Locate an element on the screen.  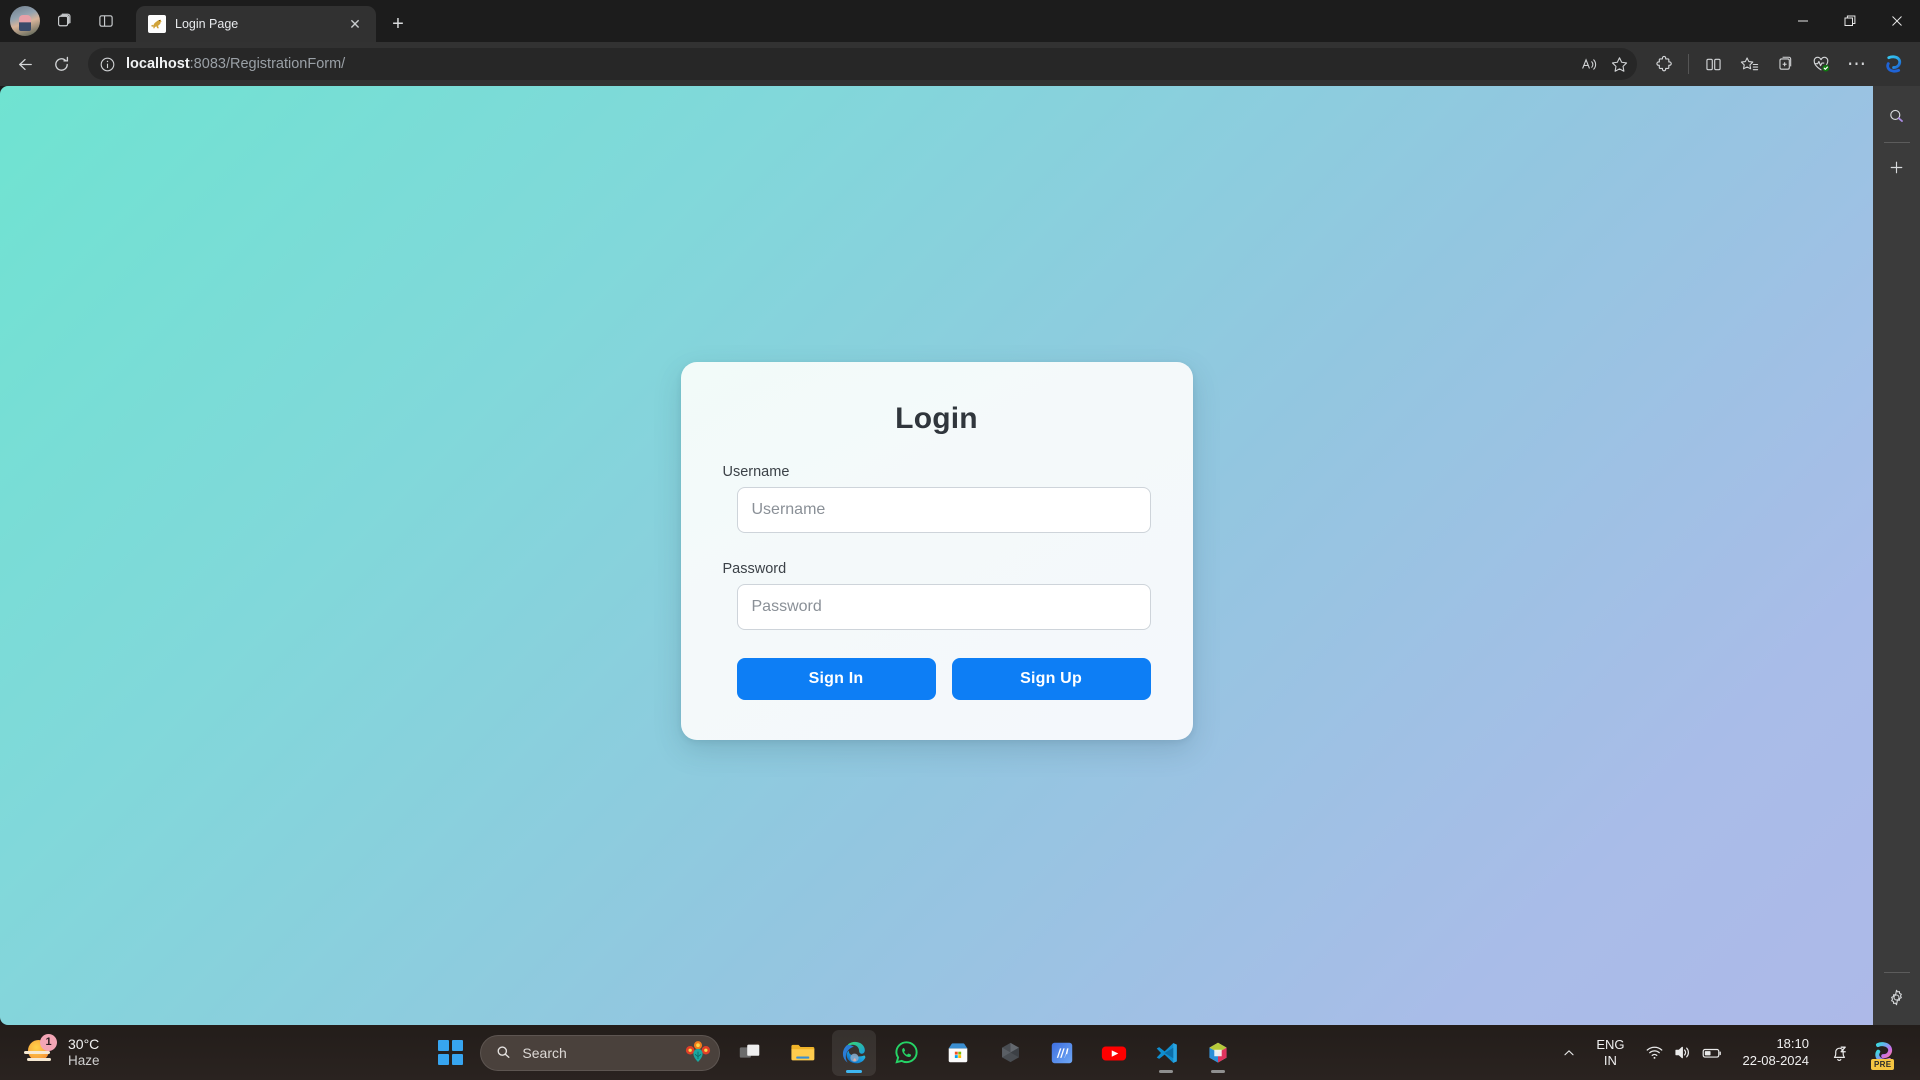
autodesk-icon is located at coordinates (1062, 1052).